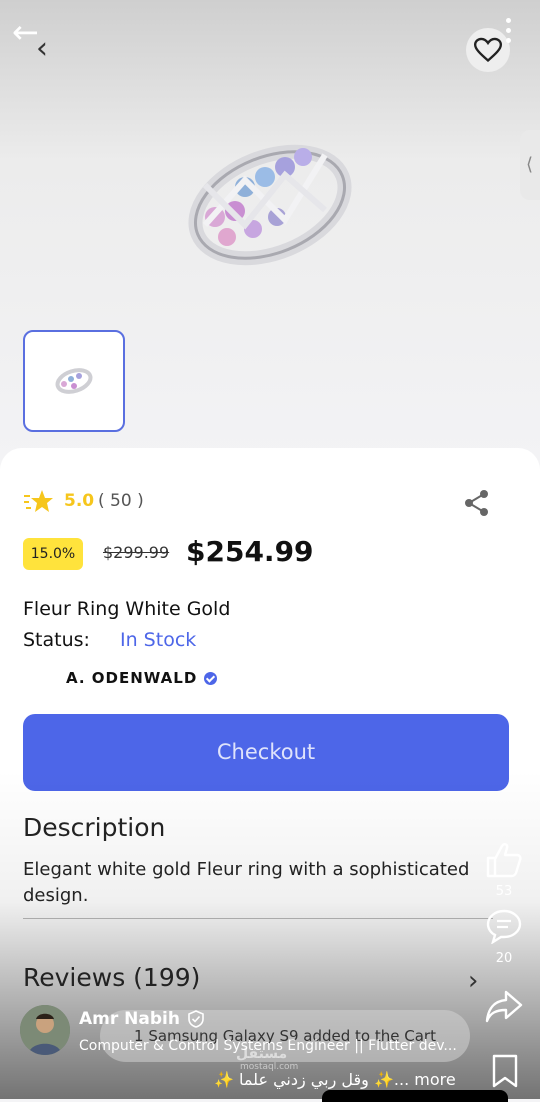 The height and width of the screenshot is (1102, 540). I want to click on home-indicator, so click(415, 1096).